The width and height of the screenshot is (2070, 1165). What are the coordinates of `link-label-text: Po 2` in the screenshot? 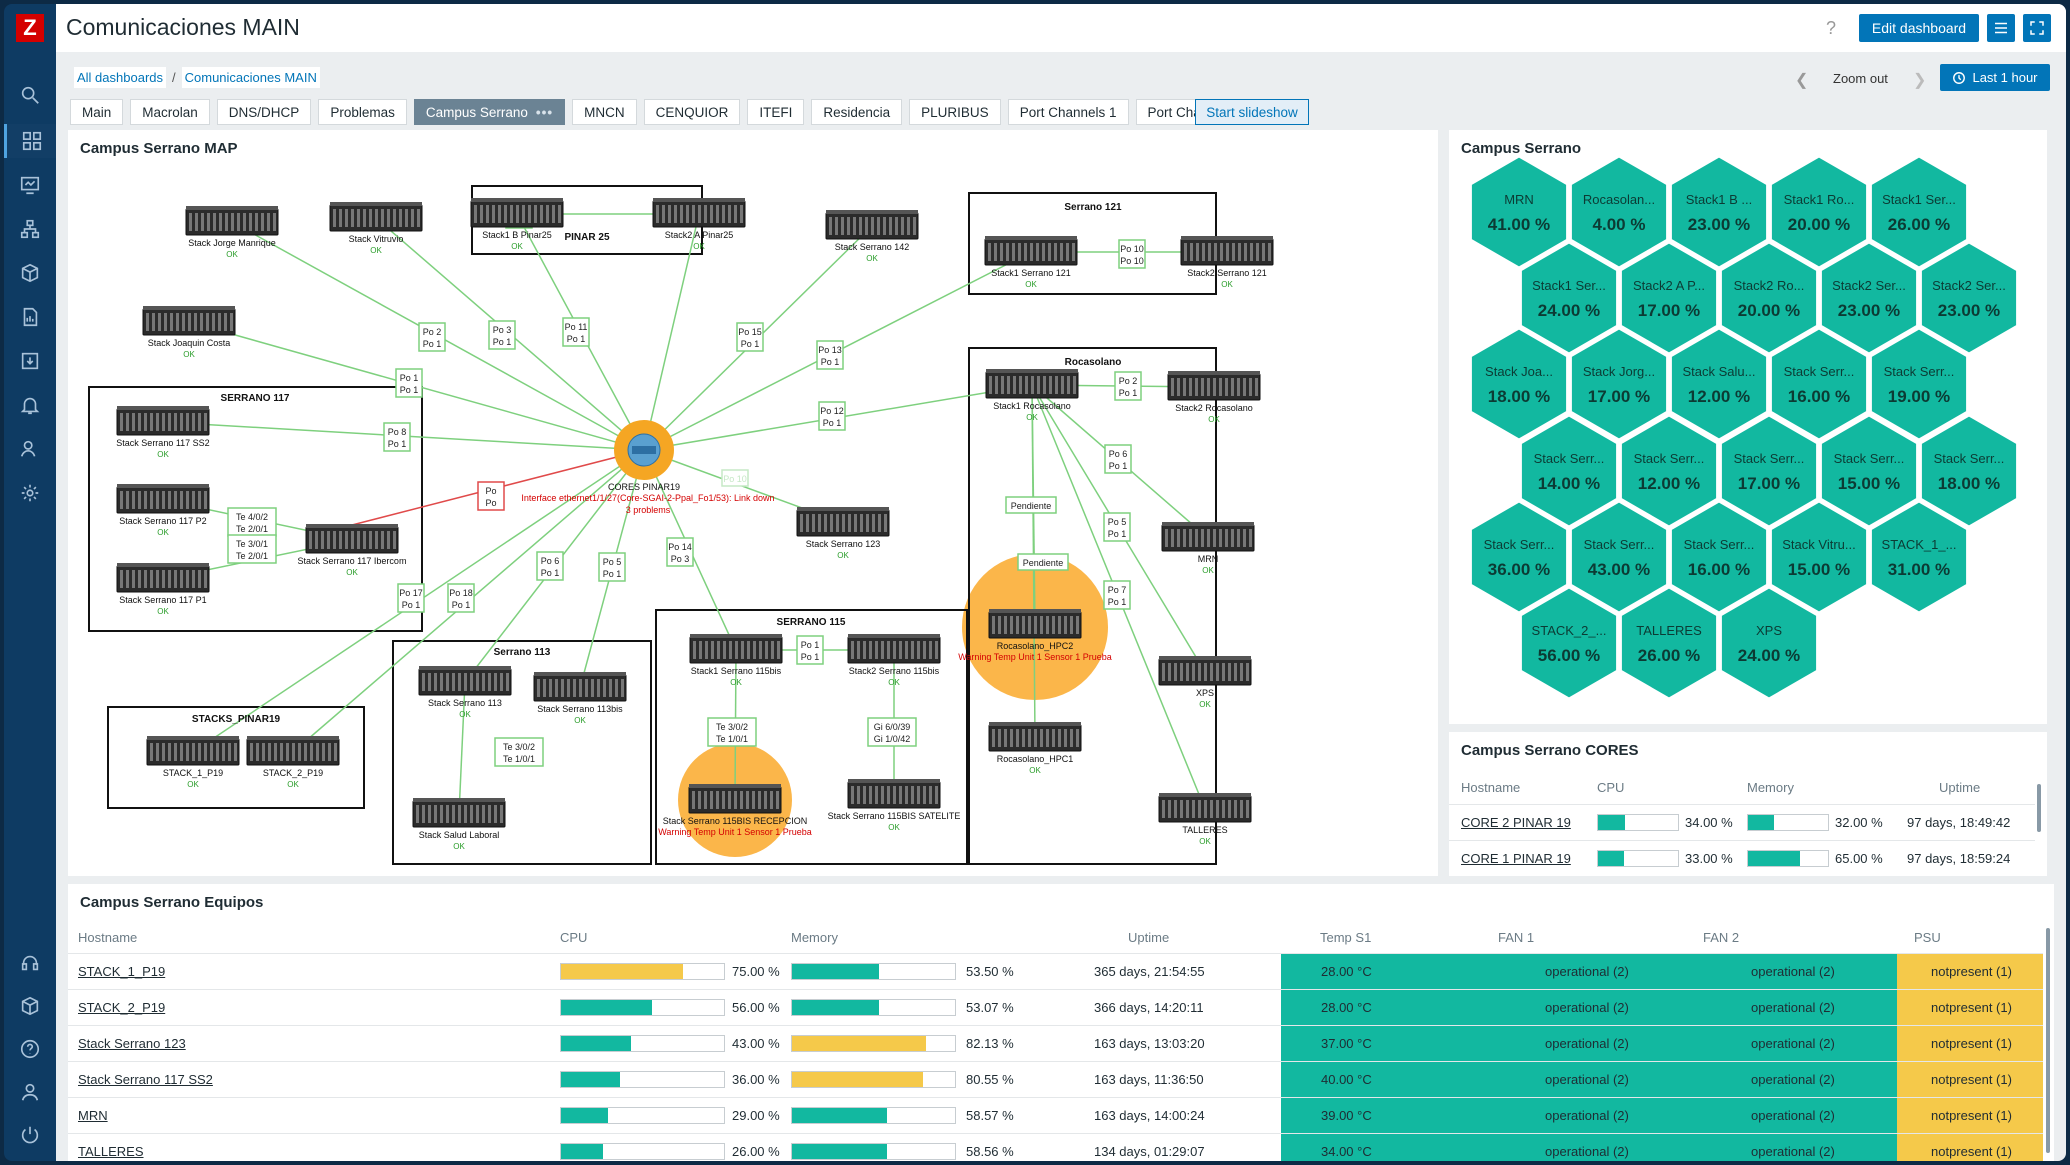 It's located at (1128, 381).